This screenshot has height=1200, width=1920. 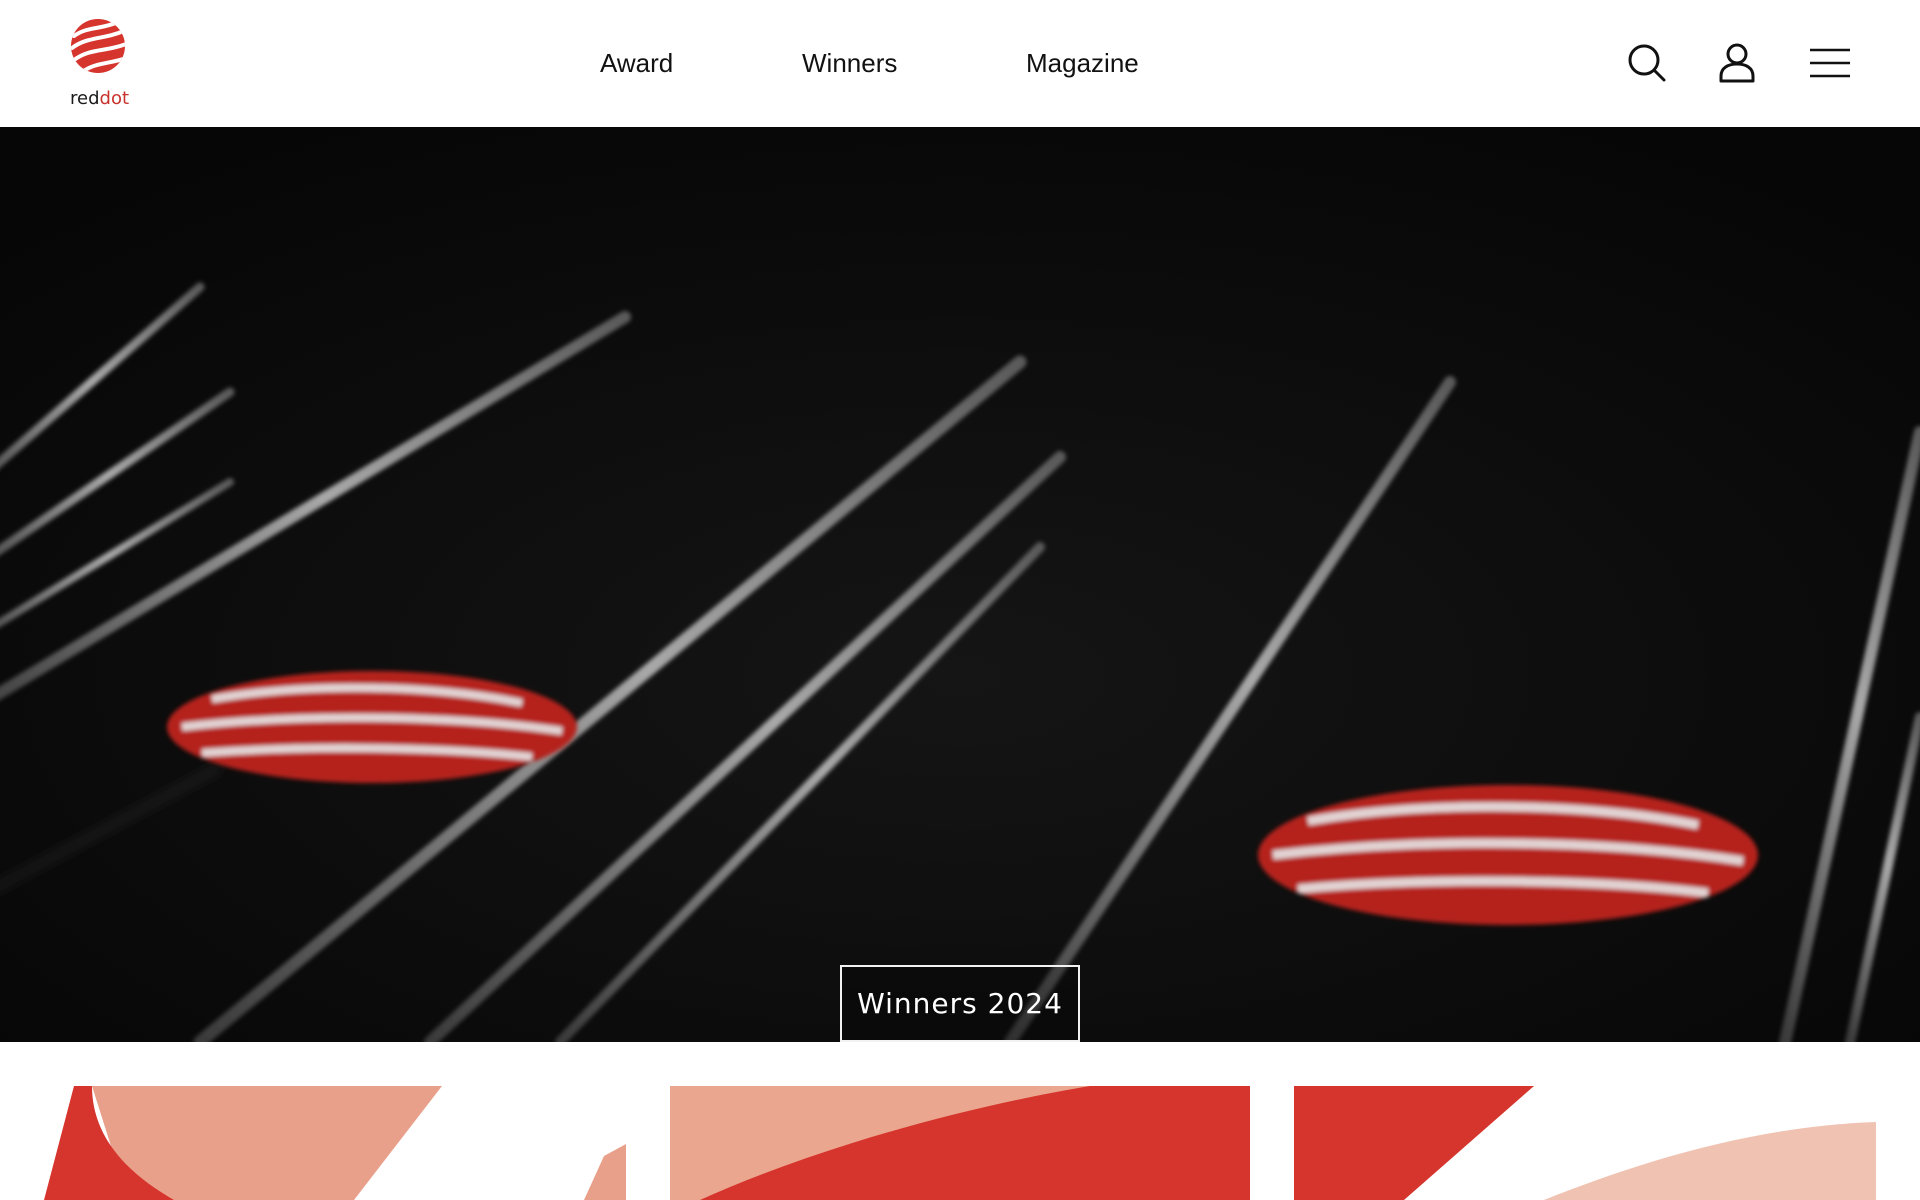 I want to click on teaser-card-3-image, so click(x=1585, y=1143).